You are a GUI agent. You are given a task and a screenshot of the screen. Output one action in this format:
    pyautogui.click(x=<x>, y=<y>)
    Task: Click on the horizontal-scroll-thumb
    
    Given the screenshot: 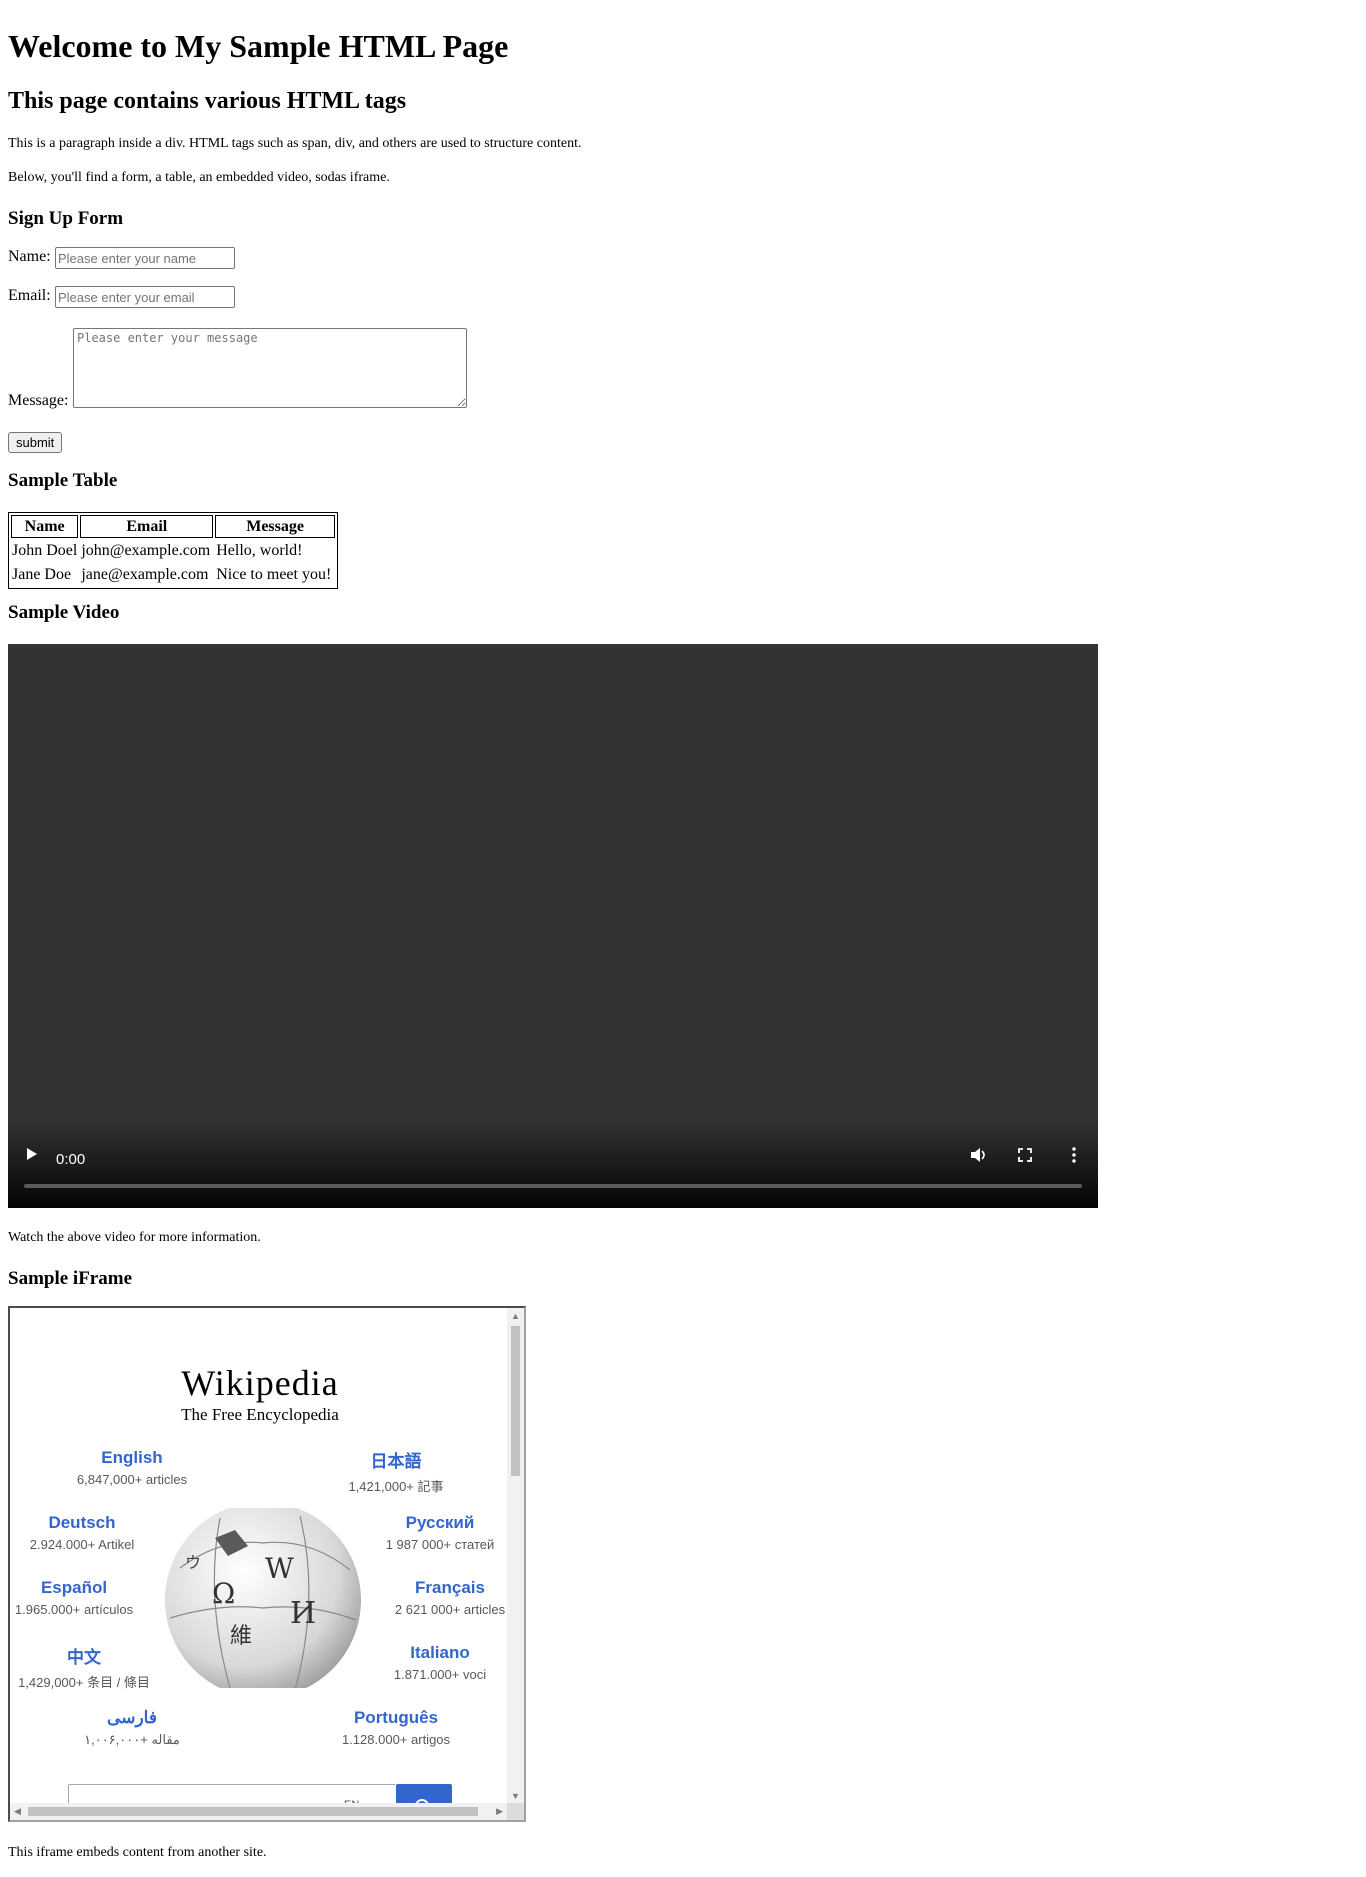 What is the action you would take?
    pyautogui.click(x=253, y=1811)
    